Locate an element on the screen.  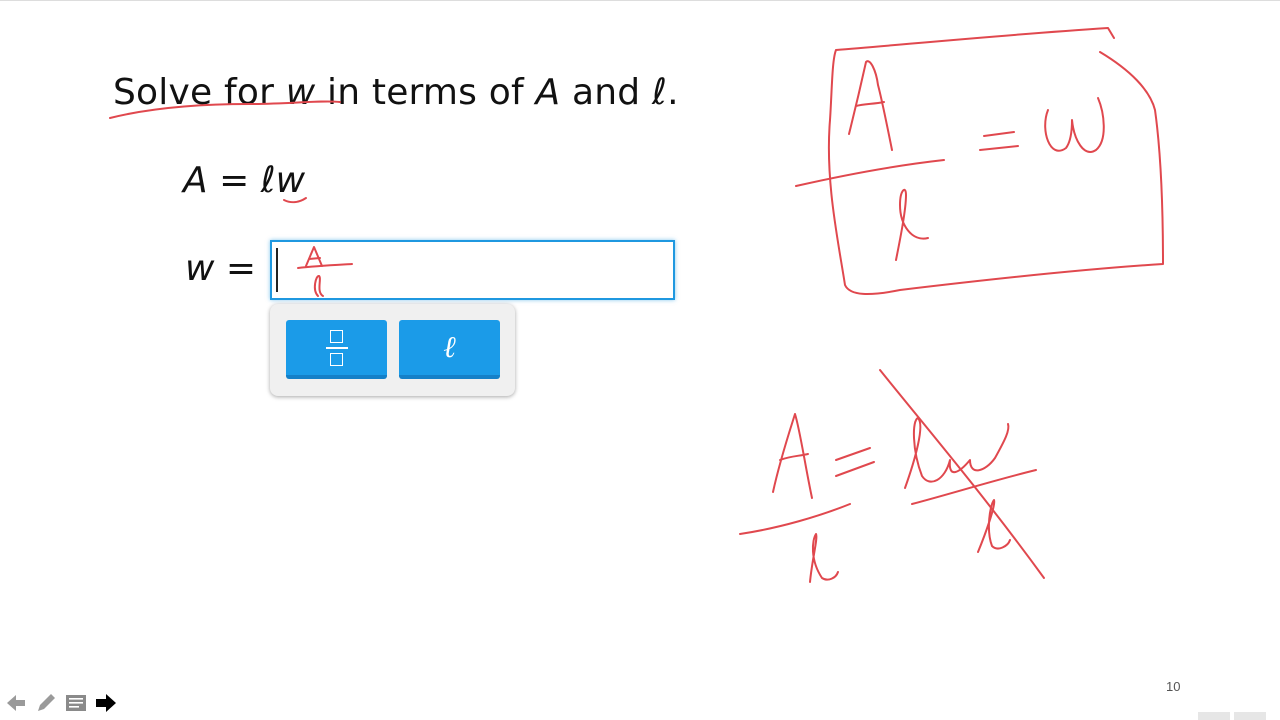
ink-cancel-line is located at coordinates (962, 474).